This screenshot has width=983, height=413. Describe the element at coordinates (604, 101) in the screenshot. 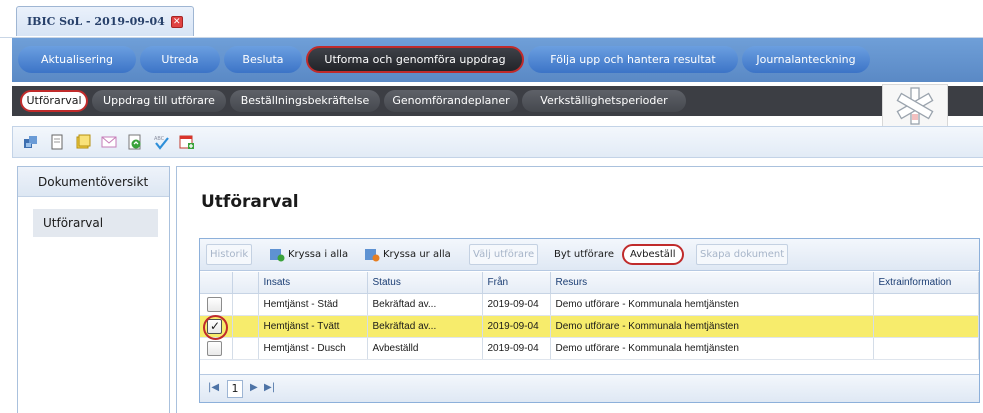

I see `subnav-verkstallighetsperioder: Verkställighetsperioder` at that location.